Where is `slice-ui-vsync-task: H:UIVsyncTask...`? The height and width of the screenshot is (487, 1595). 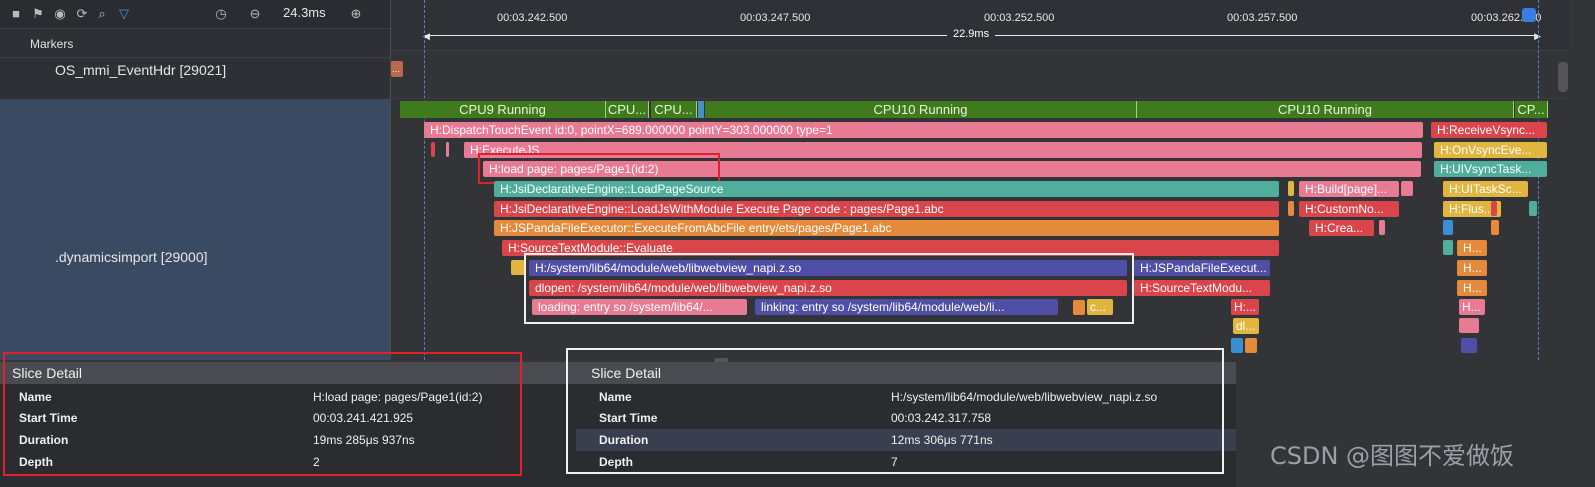
slice-ui-vsync-task: H:UIVsyncTask... is located at coordinates (1490, 169).